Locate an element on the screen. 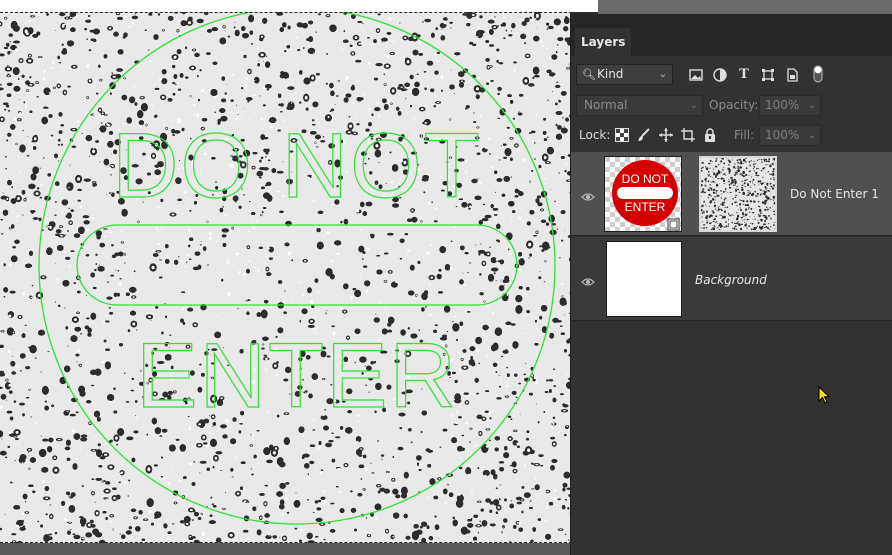  adjustment-filter-icon is located at coordinates (720, 75).